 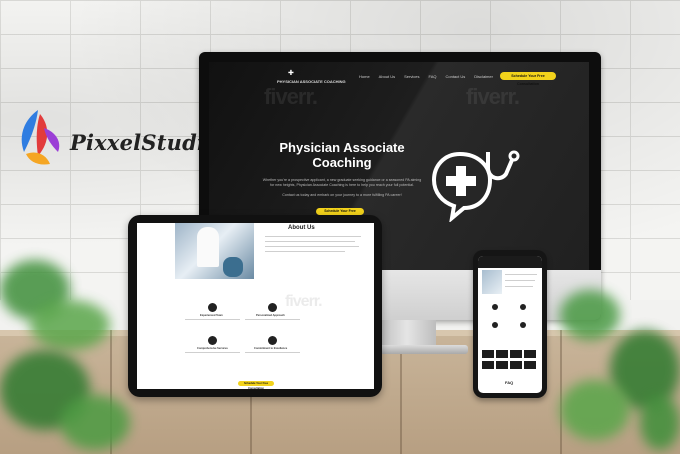 What do you see at coordinates (145, 142) in the screenshot?
I see `logo-wordmark: PixxelStudio` at bounding box center [145, 142].